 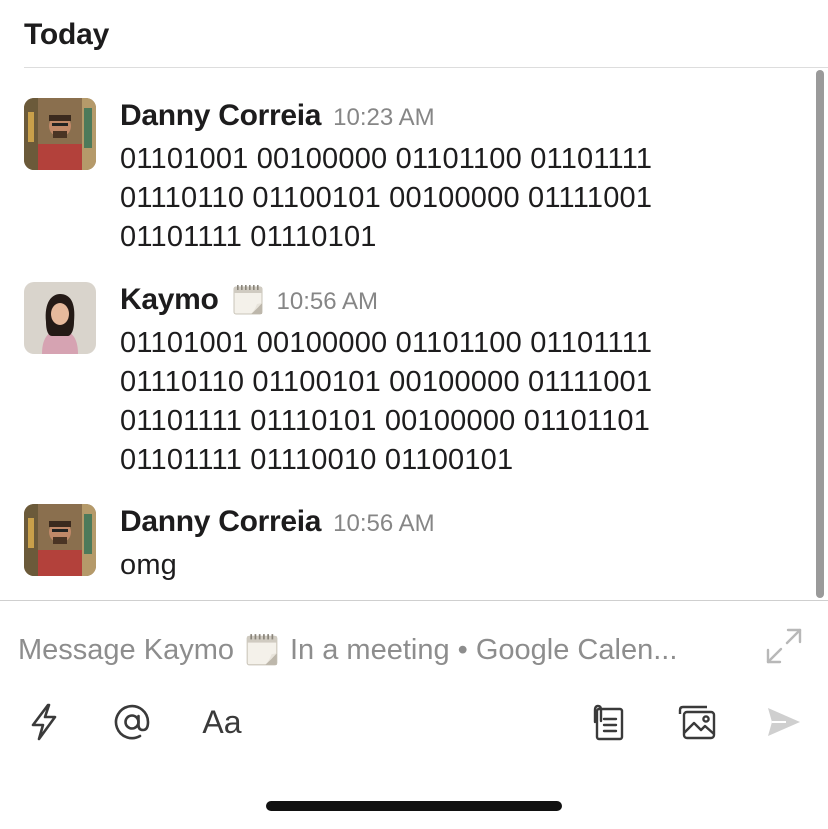 I want to click on scrollbar, so click(x=820, y=334).